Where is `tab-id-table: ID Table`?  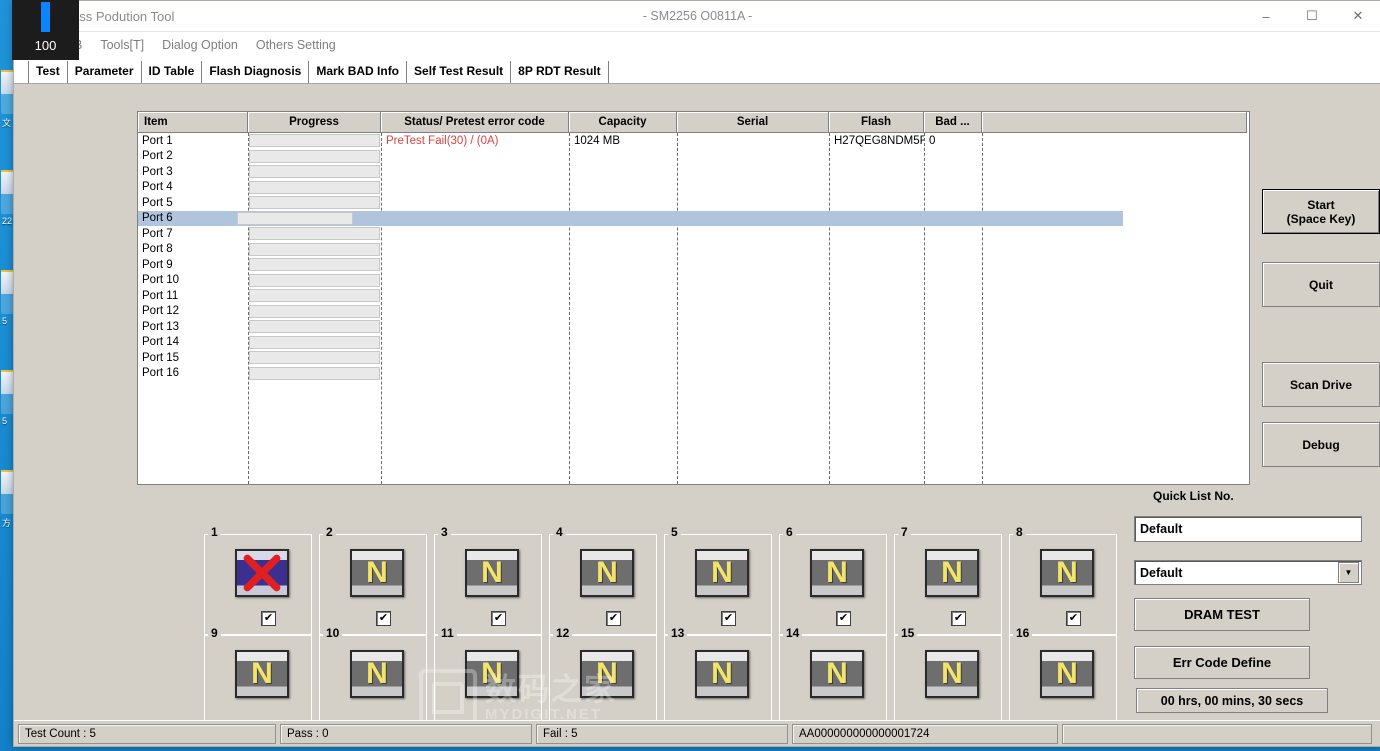
tab-id-table: ID Table is located at coordinates (172, 72).